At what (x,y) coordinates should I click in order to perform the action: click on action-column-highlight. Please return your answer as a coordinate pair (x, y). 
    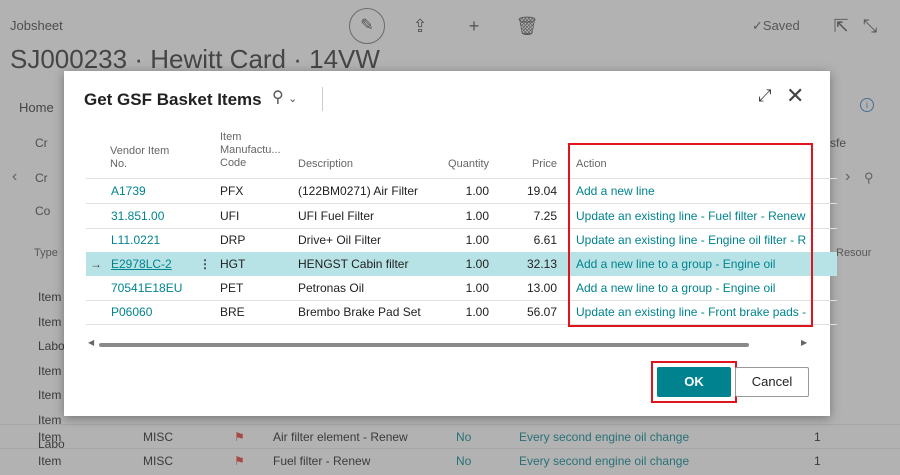
    Looking at the image, I should click on (690, 235).